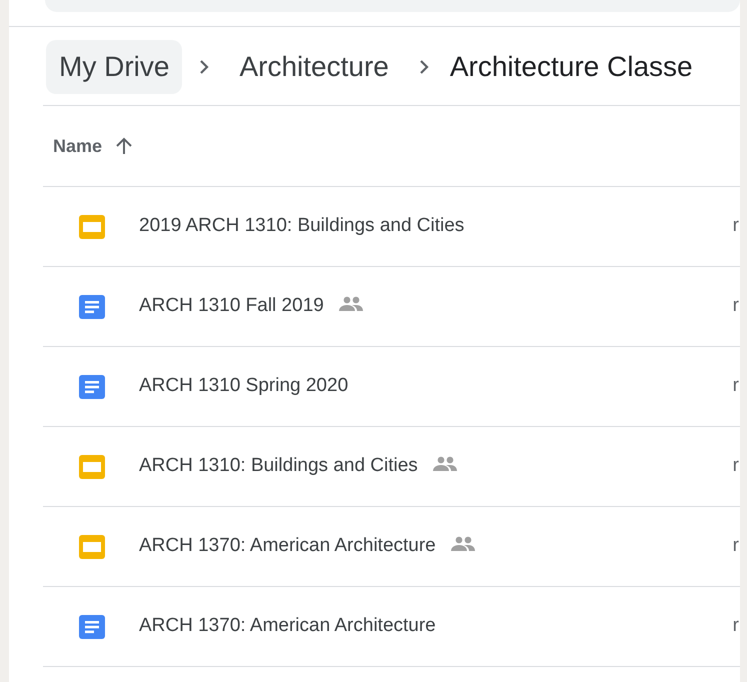  What do you see at coordinates (243, 386) in the screenshot?
I see `file-name: ARCH 1310 Spring 2020` at bounding box center [243, 386].